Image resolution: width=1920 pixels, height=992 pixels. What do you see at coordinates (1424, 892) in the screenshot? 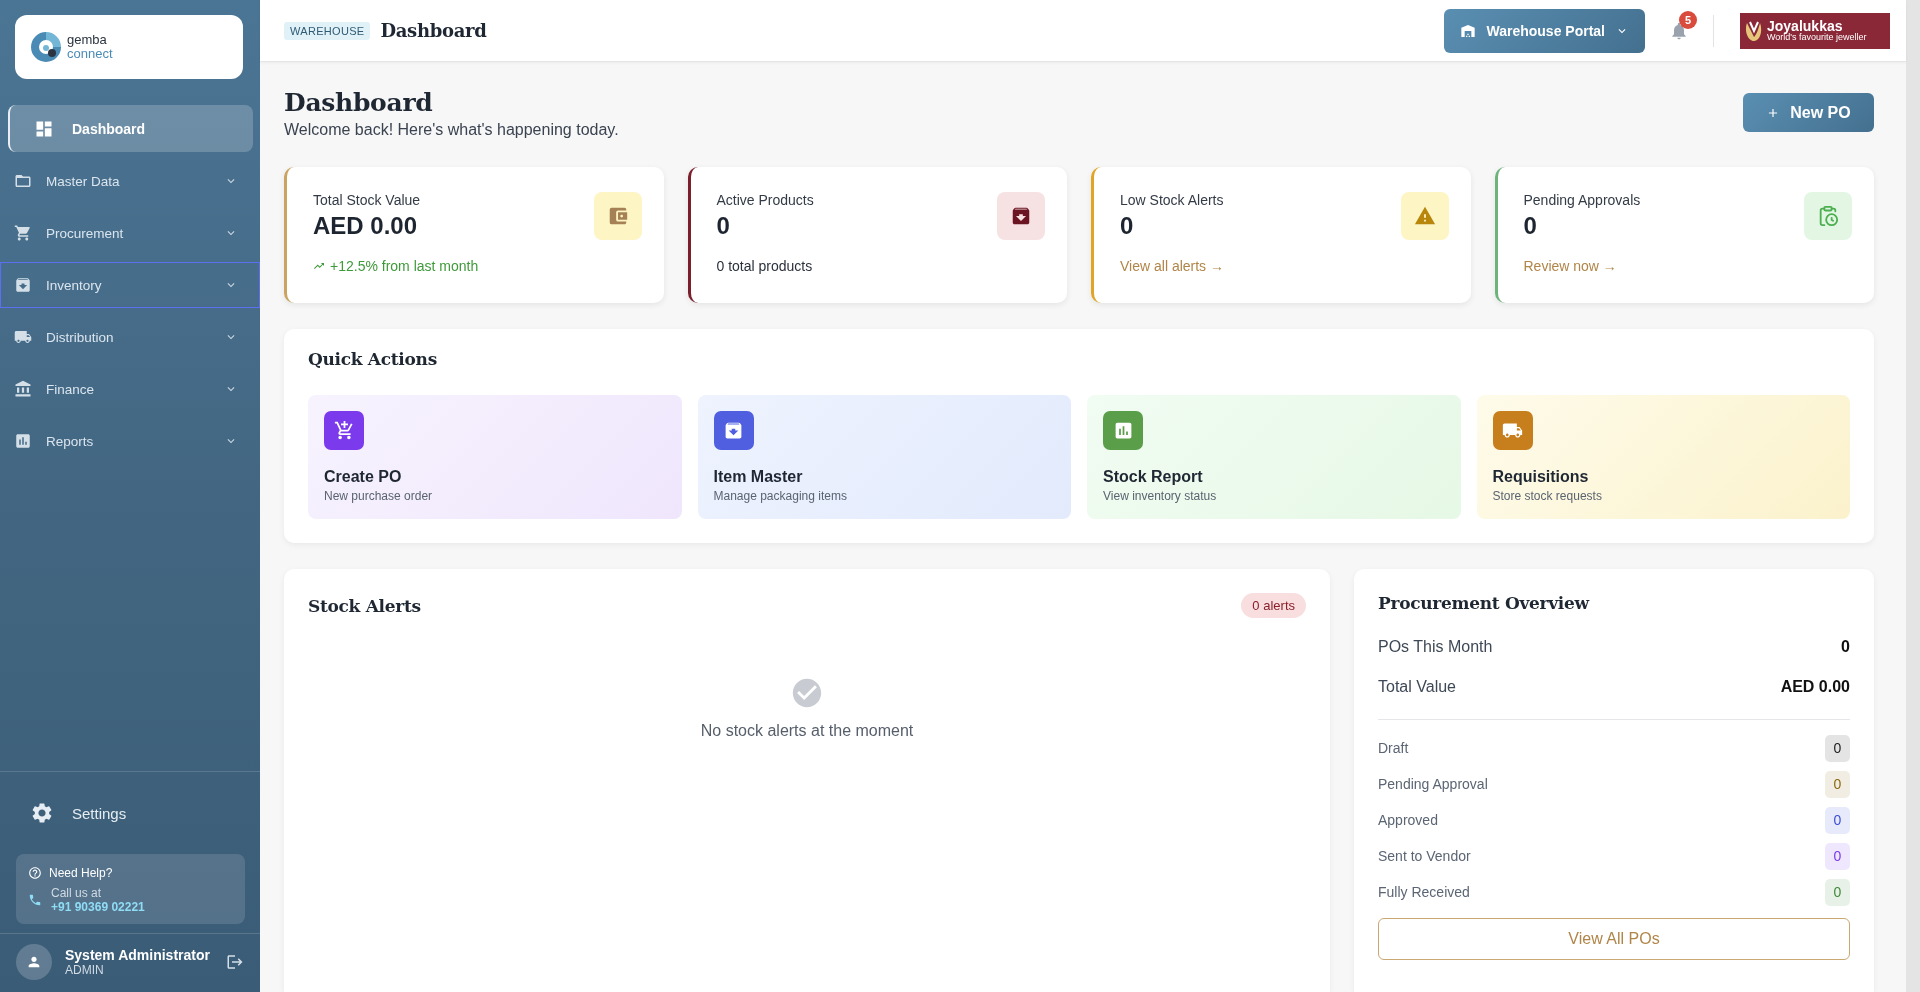
I see `status-label: Fully Received` at bounding box center [1424, 892].